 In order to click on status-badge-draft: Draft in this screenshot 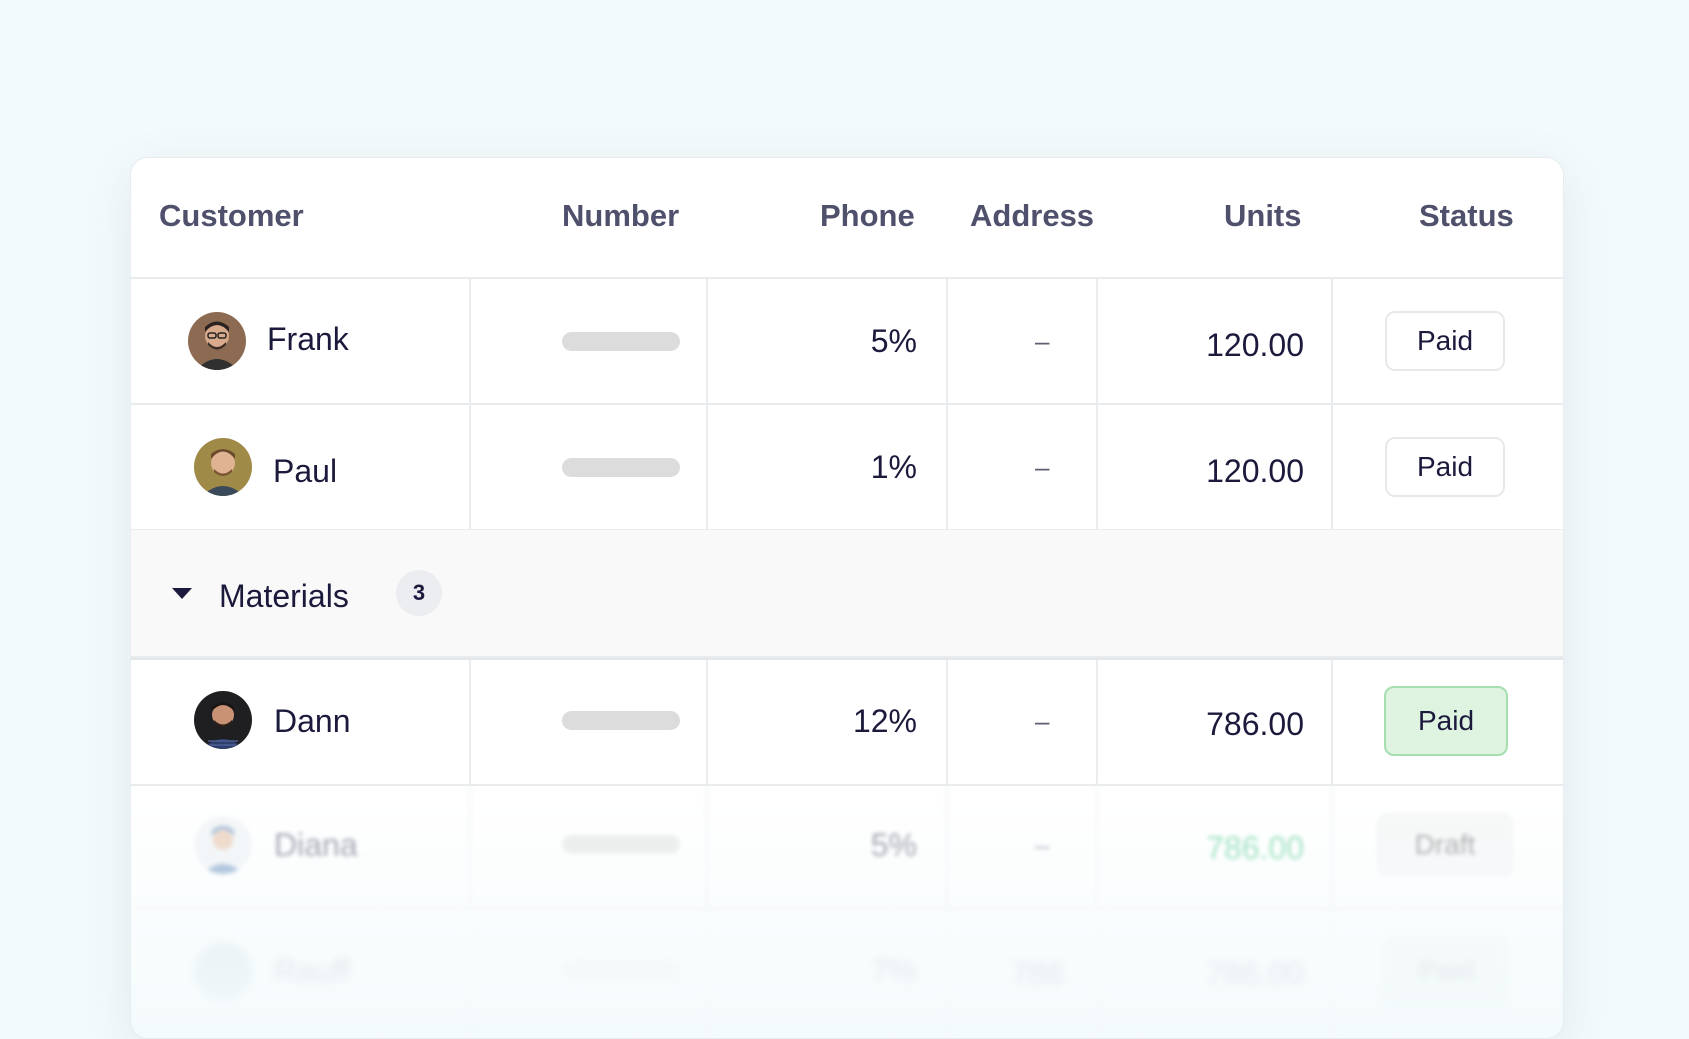, I will do `click(1445, 845)`.